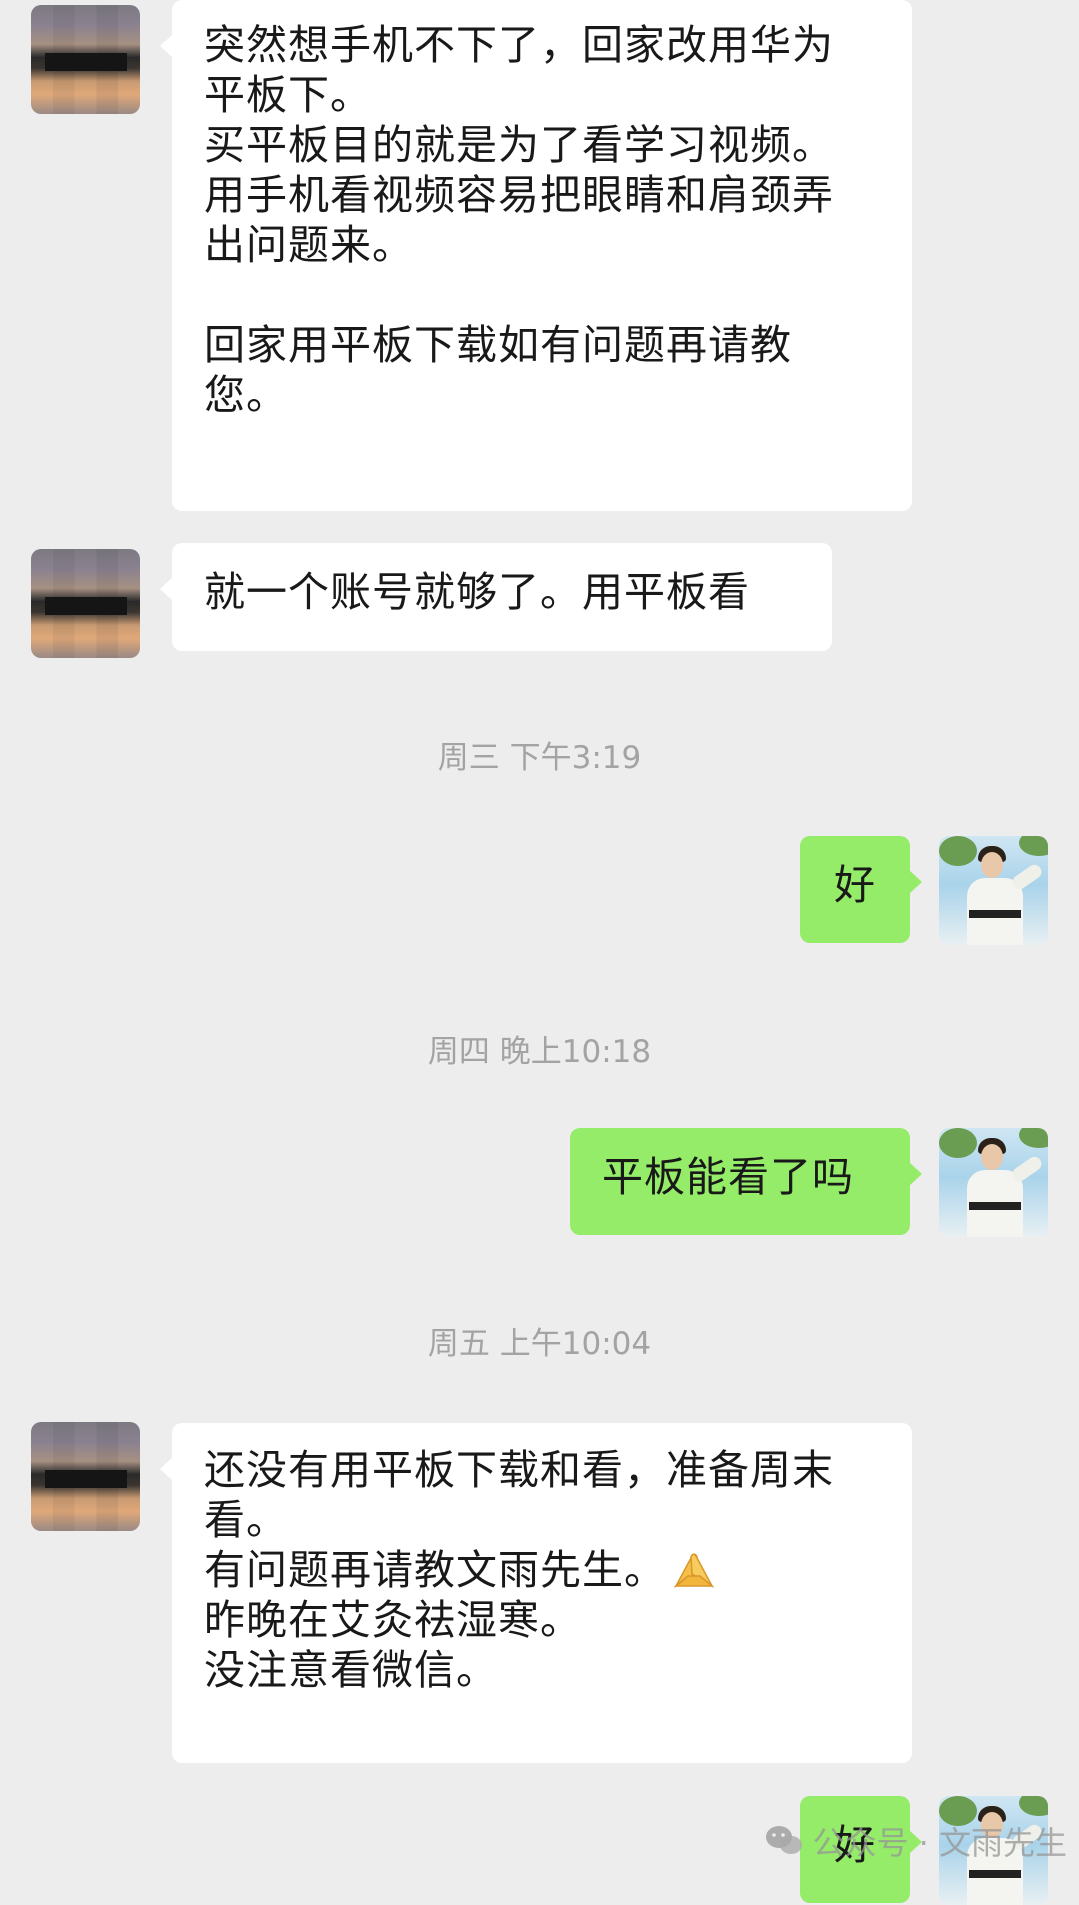  I want to click on message-text-with-emoji: 有问题再请教文雨先生。, so click(543, 1570).